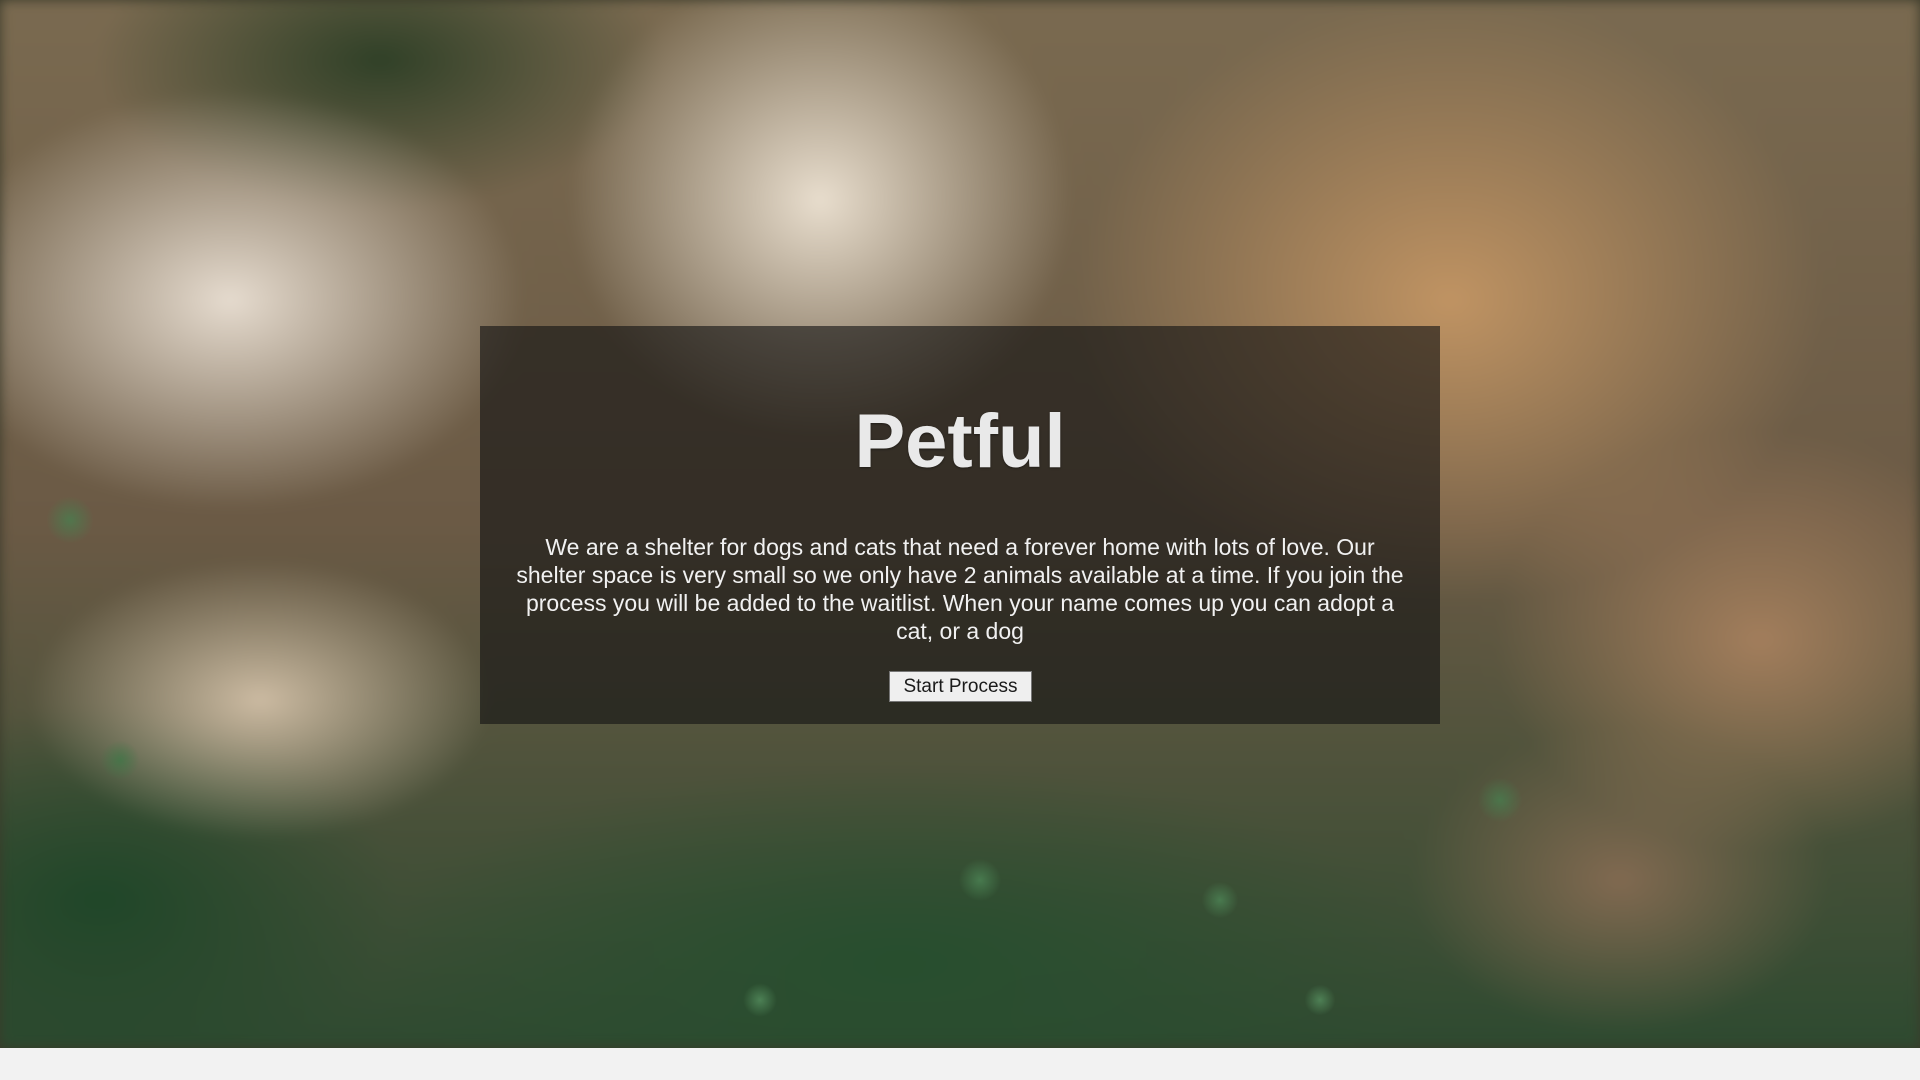 Image resolution: width=1920 pixels, height=1080 pixels. I want to click on page-footer-strip, so click(960, 1064).